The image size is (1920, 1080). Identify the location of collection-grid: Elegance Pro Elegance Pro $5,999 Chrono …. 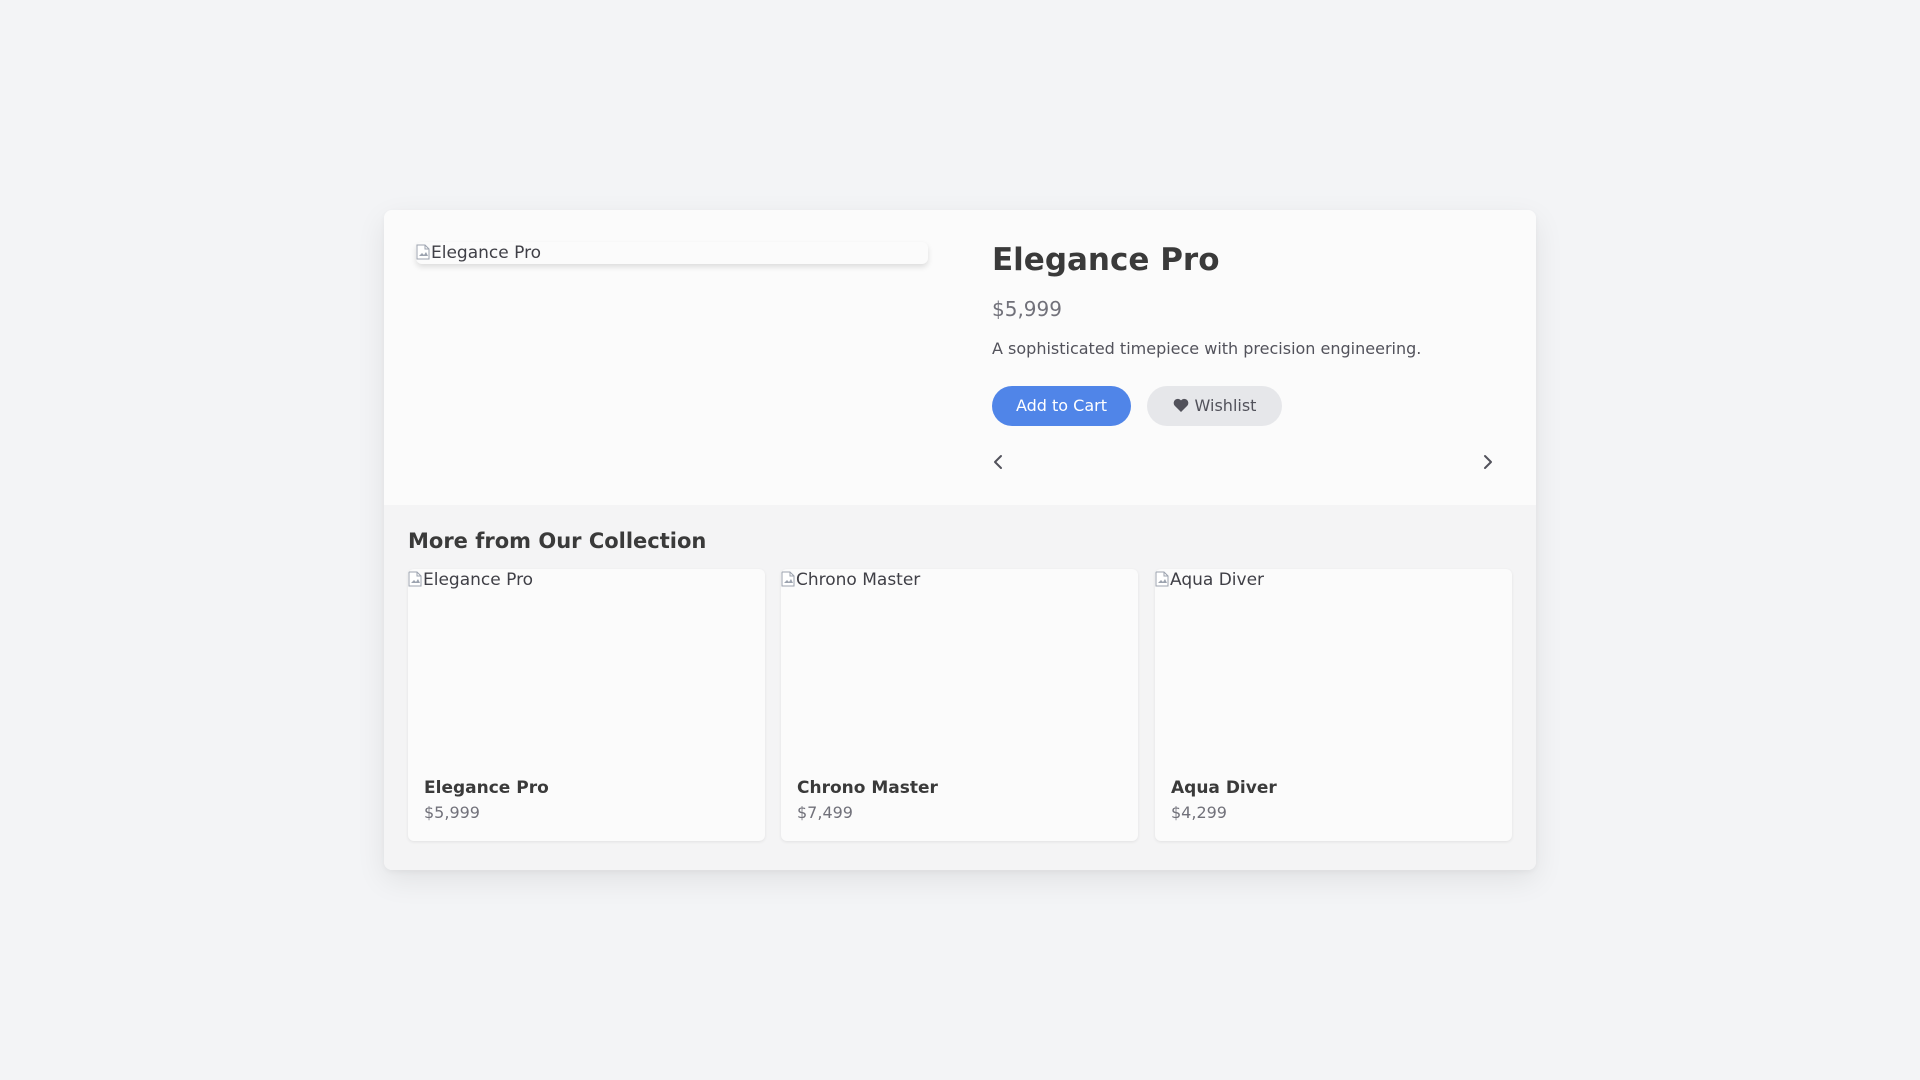
(960, 705).